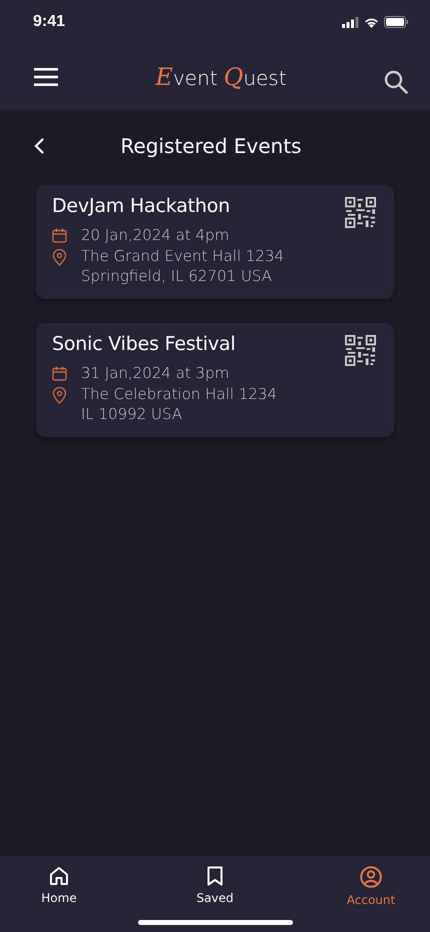 The image size is (430, 932). What do you see at coordinates (215, 887) in the screenshot?
I see `tab-bar-item: Saved` at bounding box center [215, 887].